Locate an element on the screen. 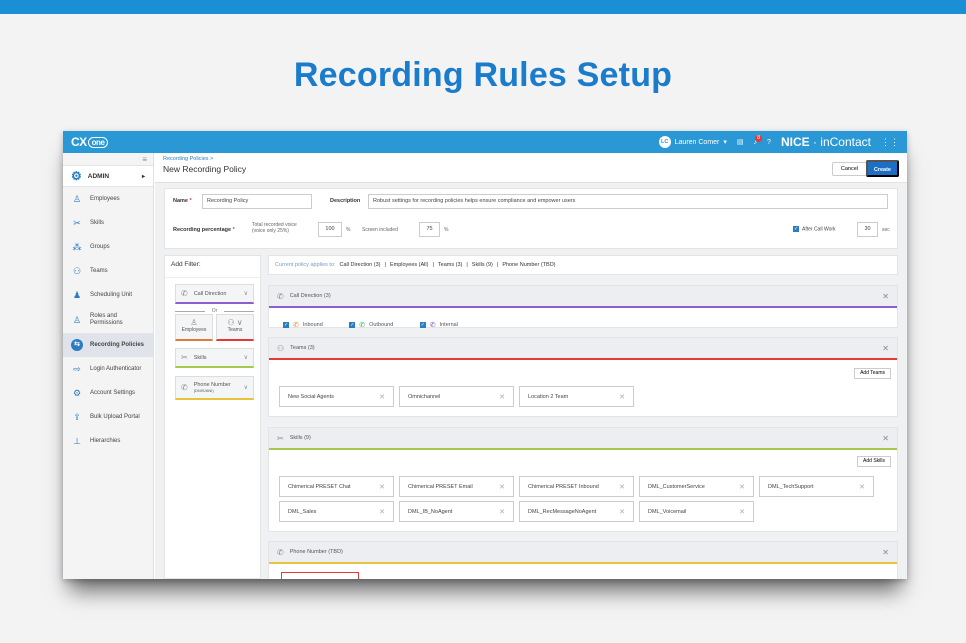 The image size is (966, 643). create-button: Create is located at coordinates (882, 168).